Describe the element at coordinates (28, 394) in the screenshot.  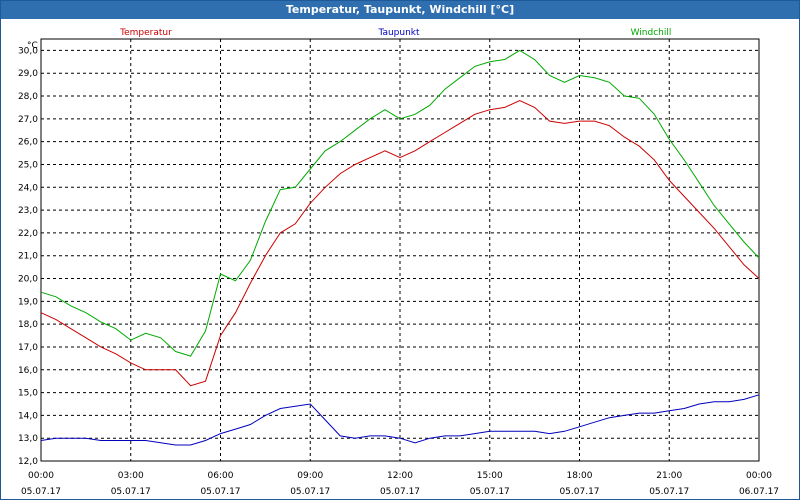
I see `y-tick-label: 15,0` at that location.